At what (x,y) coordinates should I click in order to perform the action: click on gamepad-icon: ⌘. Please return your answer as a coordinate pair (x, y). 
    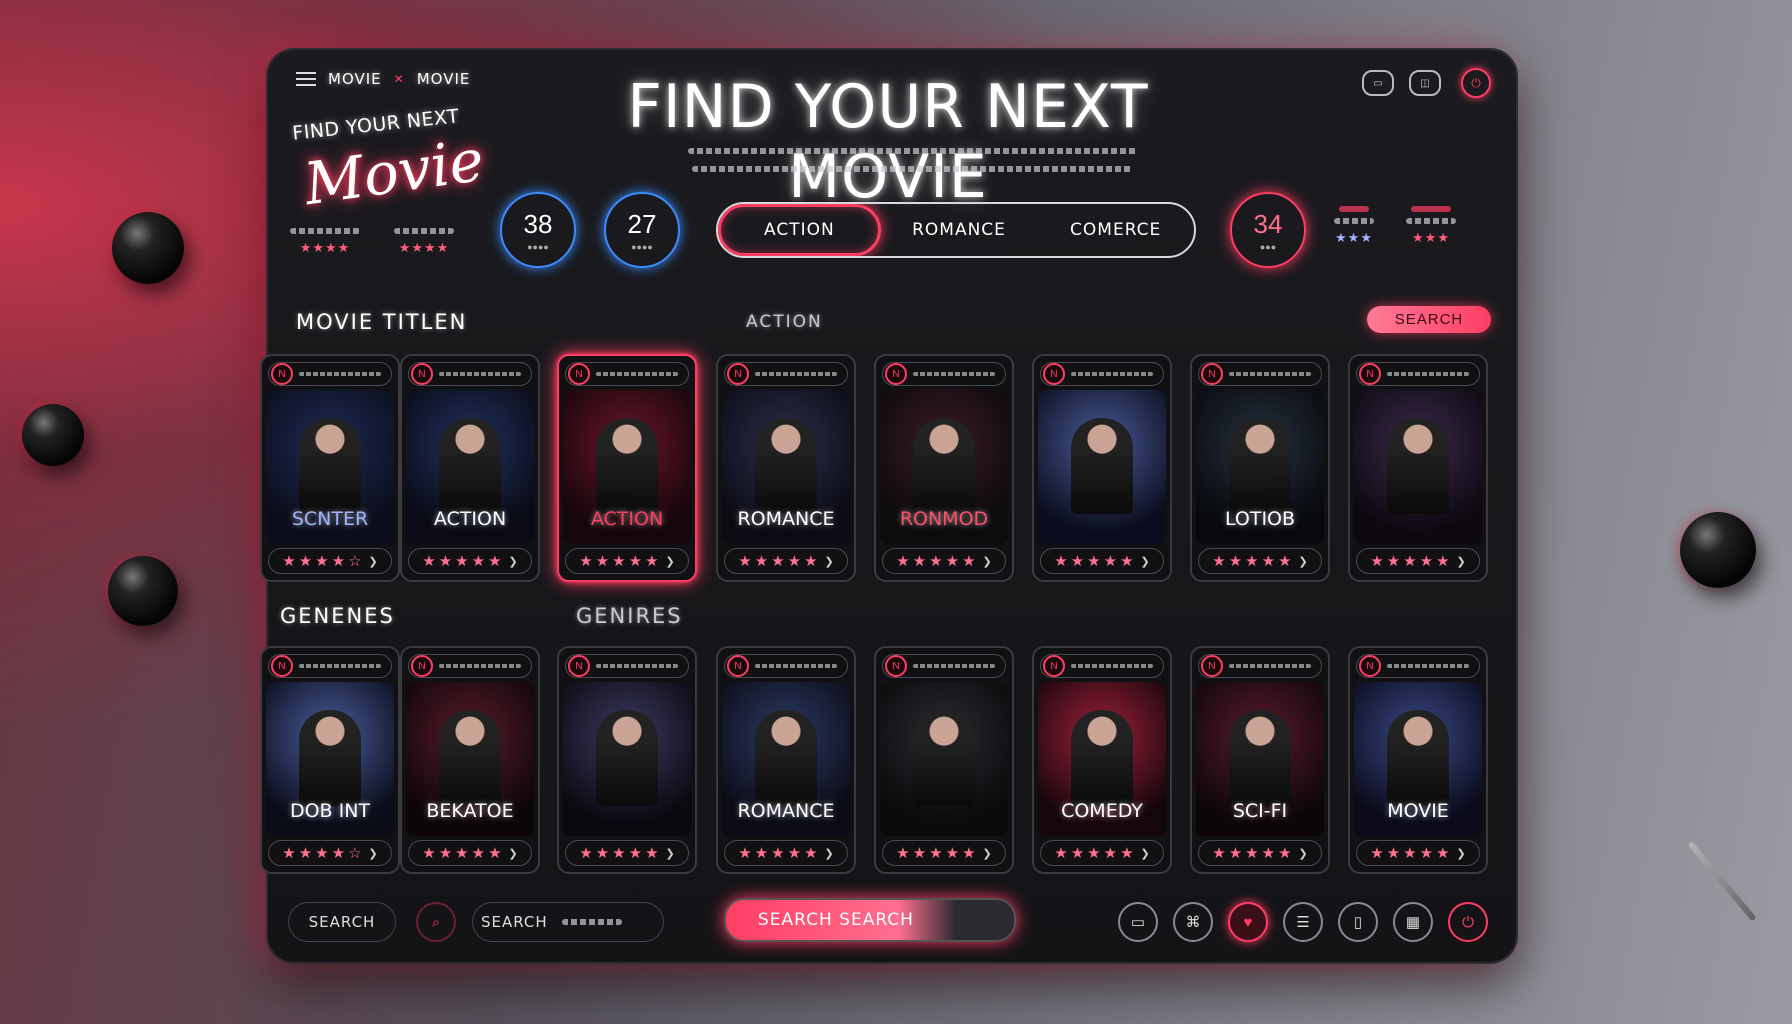
    Looking at the image, I should click on (1193, 922).